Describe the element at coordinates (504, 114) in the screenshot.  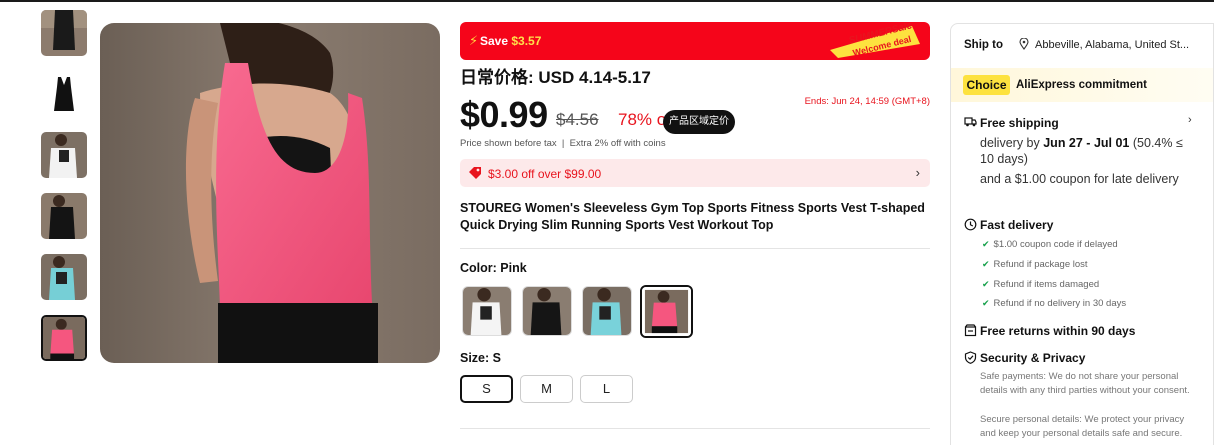
I see `current-price: $0.99` at that location.